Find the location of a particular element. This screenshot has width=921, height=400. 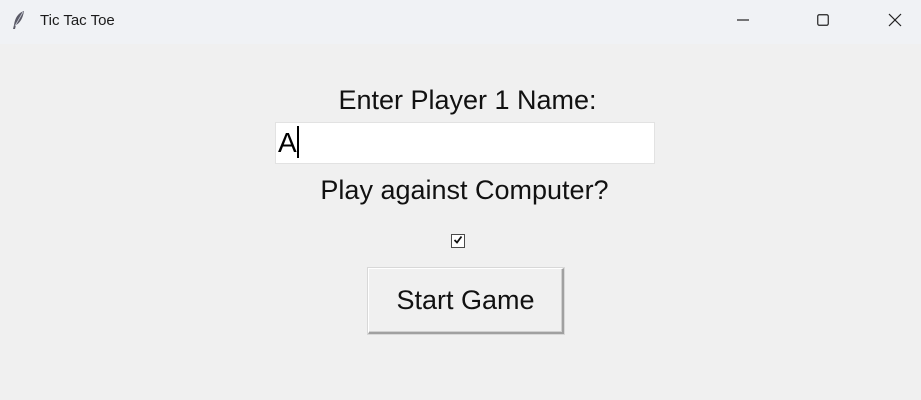

minimize-button is located at coordinates (743, 20).